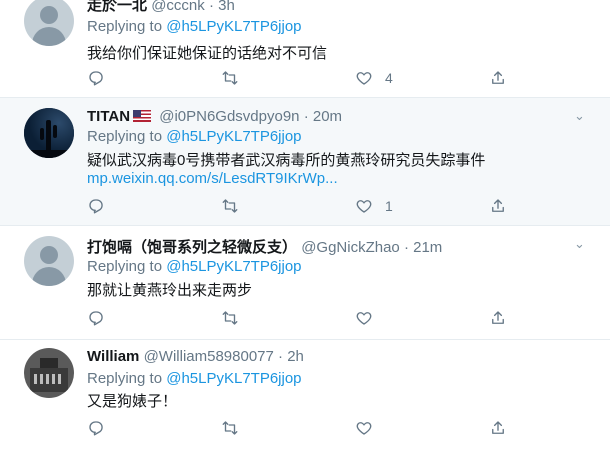  What do you see at coordinates (117, 7) in the screenshot?
I see `display-name: 走於一北` at bounding box center [117, 7].